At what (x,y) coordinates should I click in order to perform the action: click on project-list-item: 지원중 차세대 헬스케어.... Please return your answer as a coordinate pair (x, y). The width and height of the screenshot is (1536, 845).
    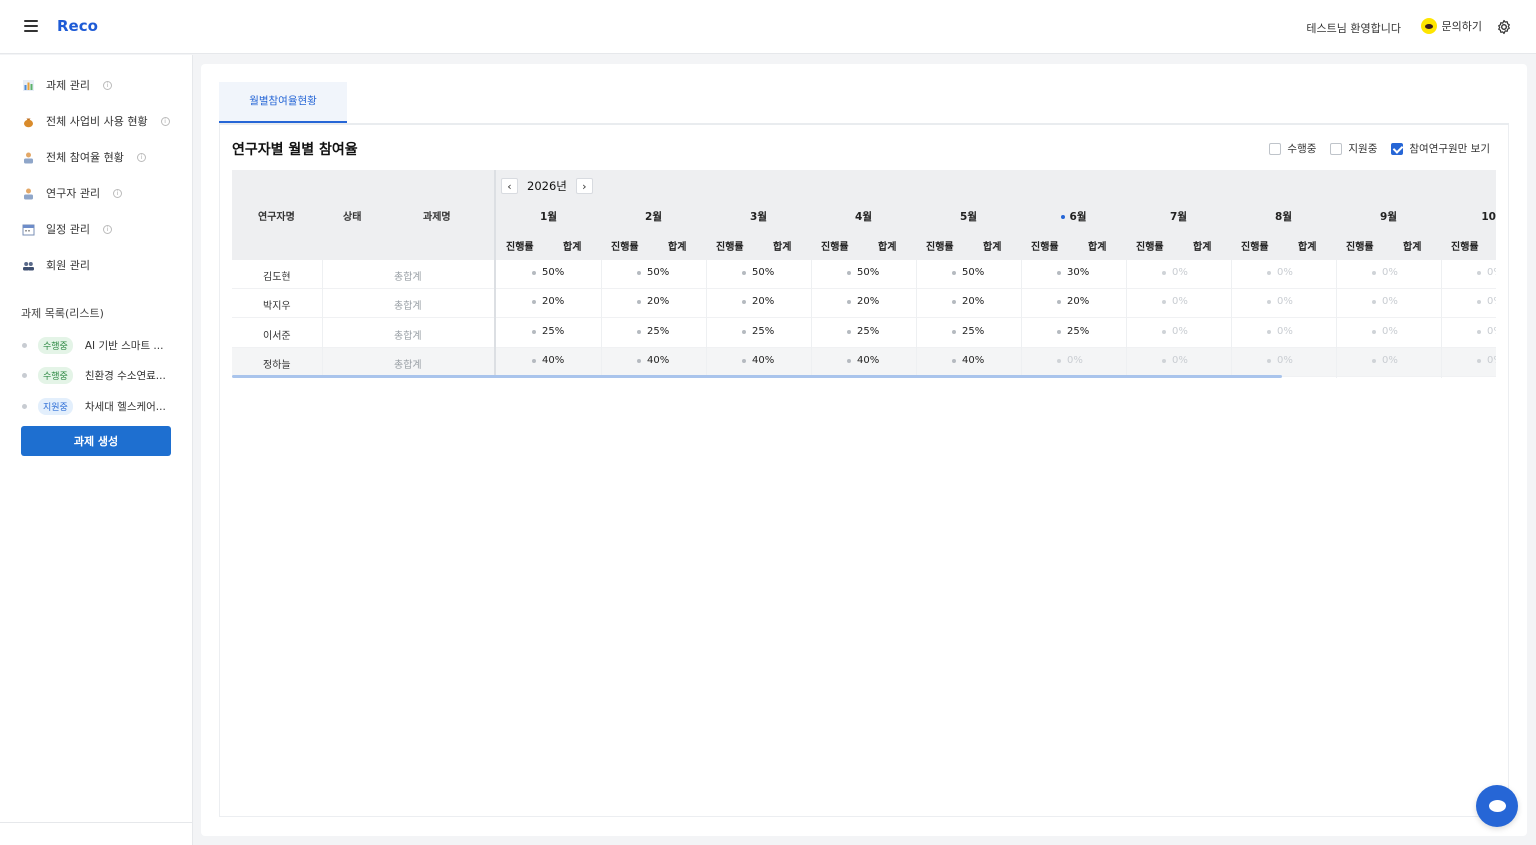
    Looking at the image, I should click on (94, 406).